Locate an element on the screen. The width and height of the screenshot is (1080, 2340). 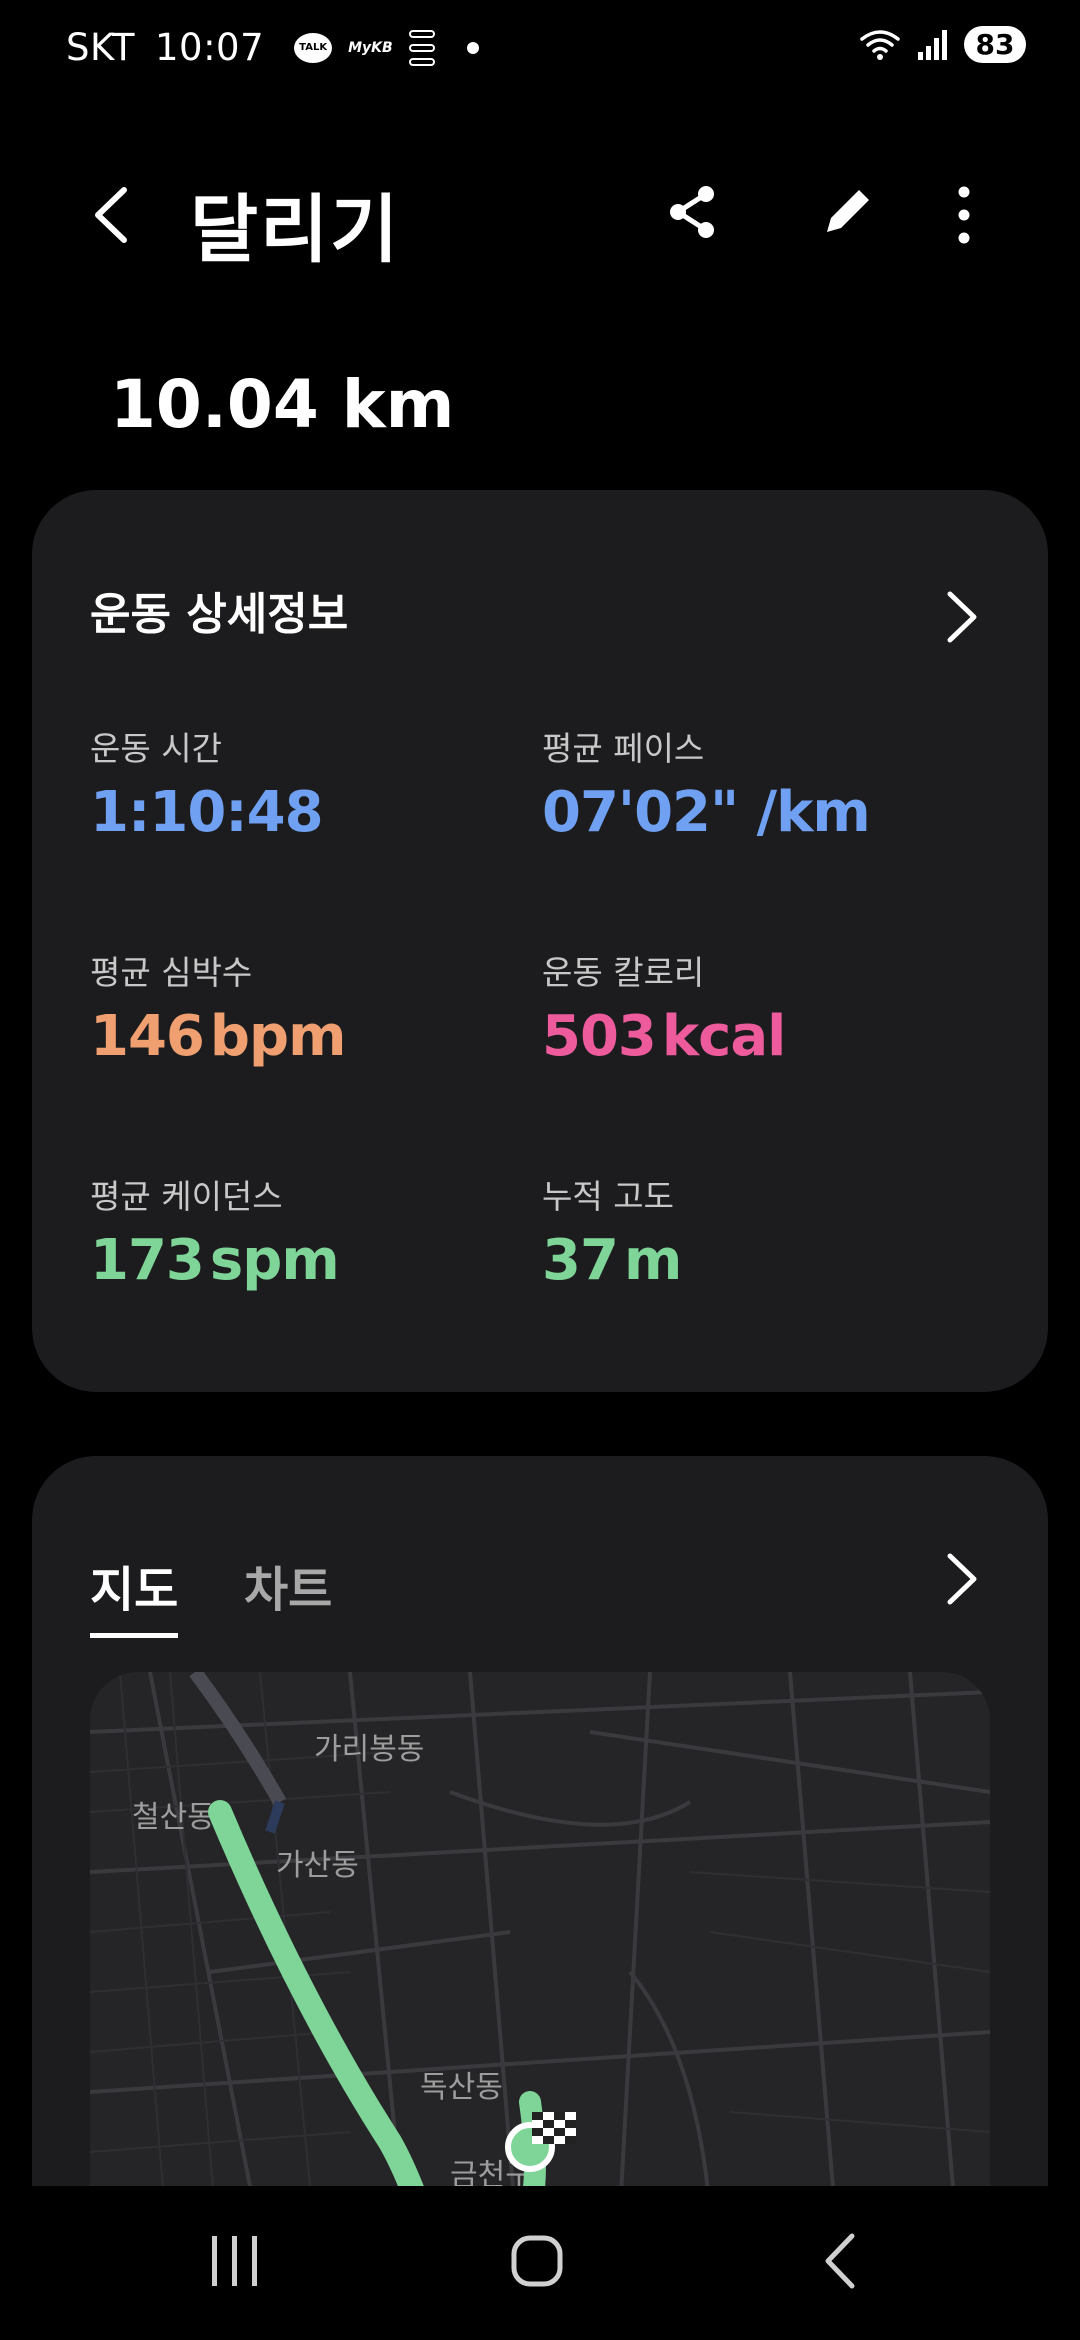
more-options-button is located at coordinates (964, 215).